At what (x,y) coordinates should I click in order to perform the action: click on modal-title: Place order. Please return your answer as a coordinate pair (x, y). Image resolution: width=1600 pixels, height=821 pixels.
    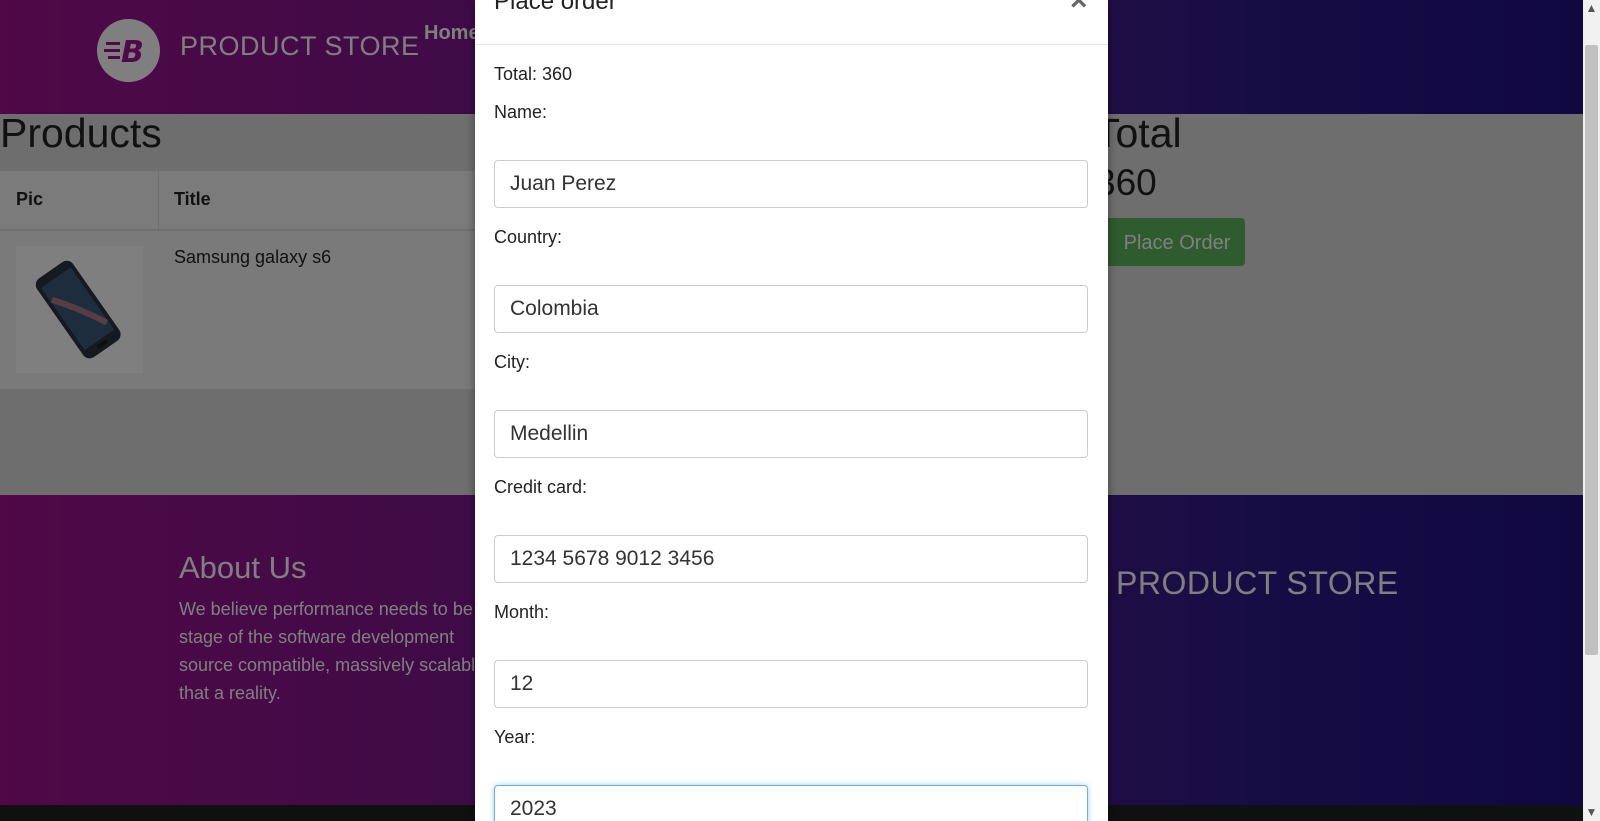
    Looking at the image, I should click on (555, 7).